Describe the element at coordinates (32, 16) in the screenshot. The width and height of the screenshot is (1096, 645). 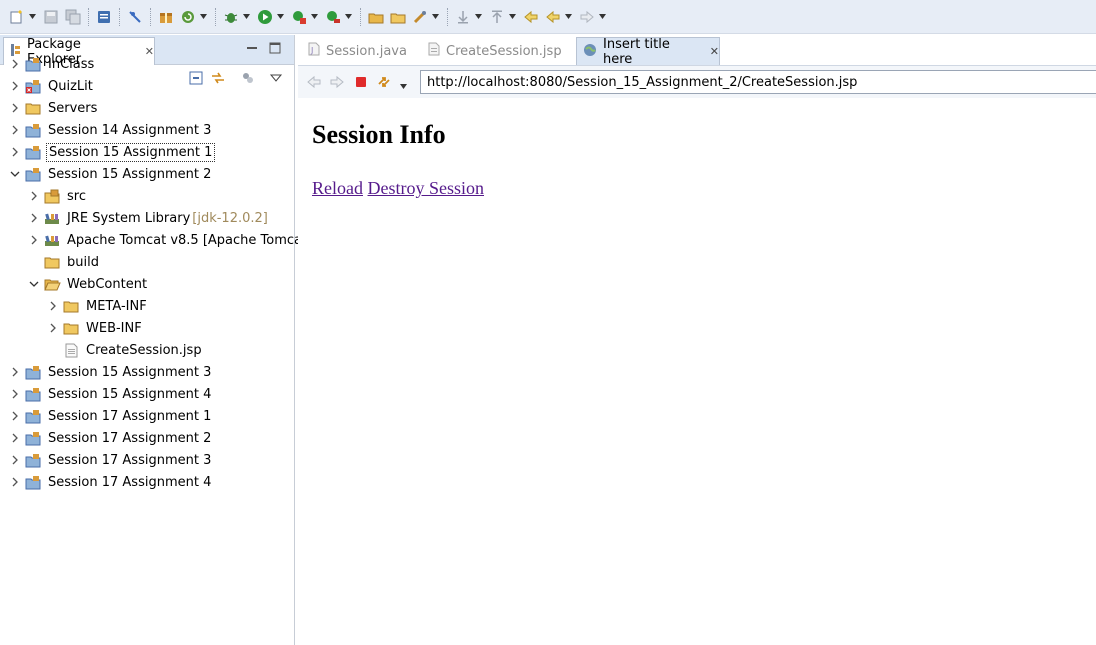
I see `new-dropdown-icon` at that location.